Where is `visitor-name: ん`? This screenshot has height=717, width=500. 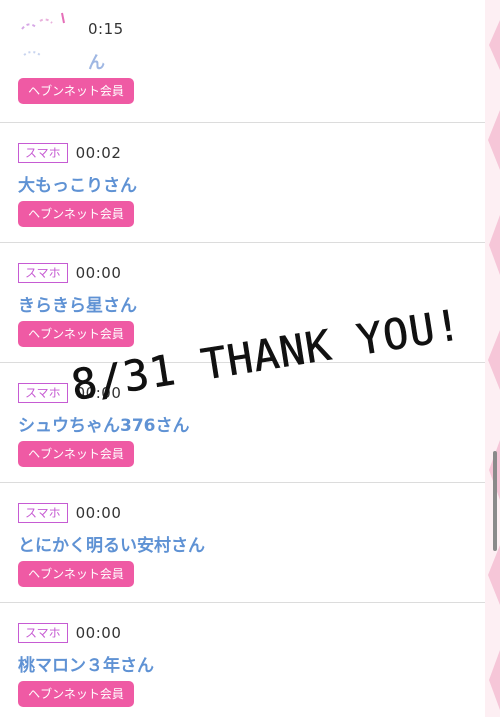 visitor-name: ん is located at coordinates (96, 60).